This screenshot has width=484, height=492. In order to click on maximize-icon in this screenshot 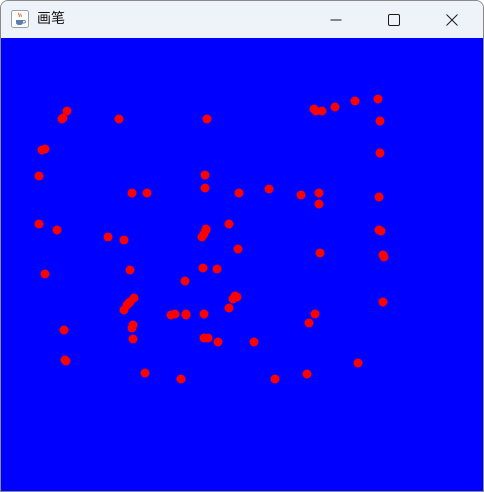, I will do `click(394, 19)`.